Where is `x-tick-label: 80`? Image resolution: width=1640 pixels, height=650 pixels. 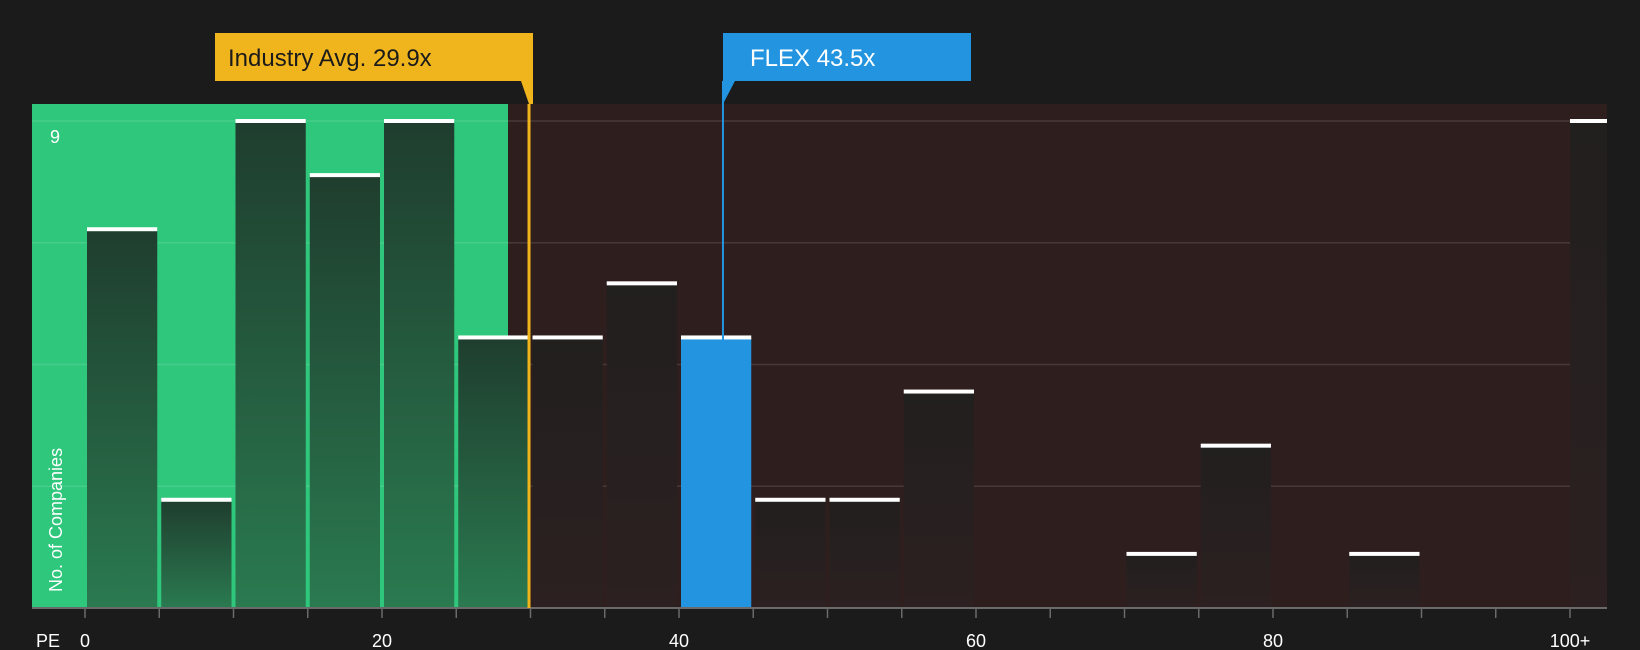 x-tick-label: 80 is located at coordinates (1273, 640).